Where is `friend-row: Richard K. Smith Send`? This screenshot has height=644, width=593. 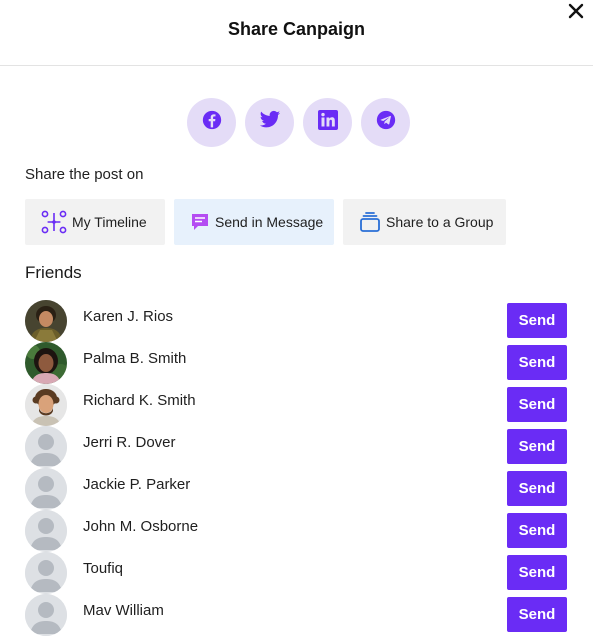
friend-row: Richard K. Smith Send is located at coordinates (297, 404).